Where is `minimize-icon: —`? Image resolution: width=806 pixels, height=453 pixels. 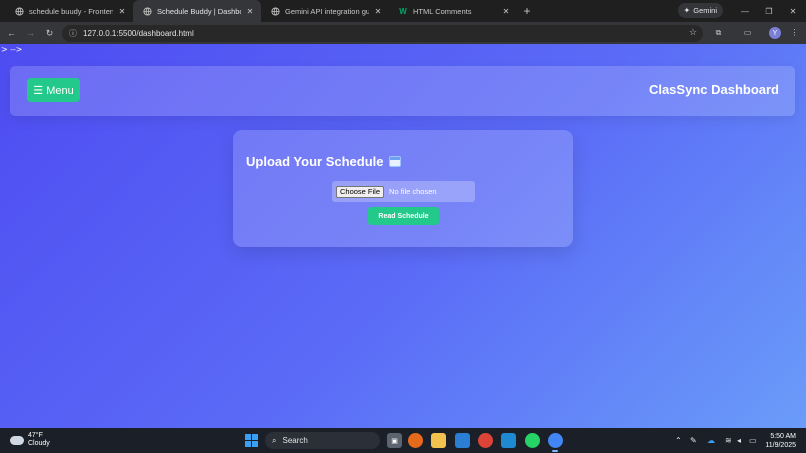
minimize-icon: — is located at coordinates (745, 11).